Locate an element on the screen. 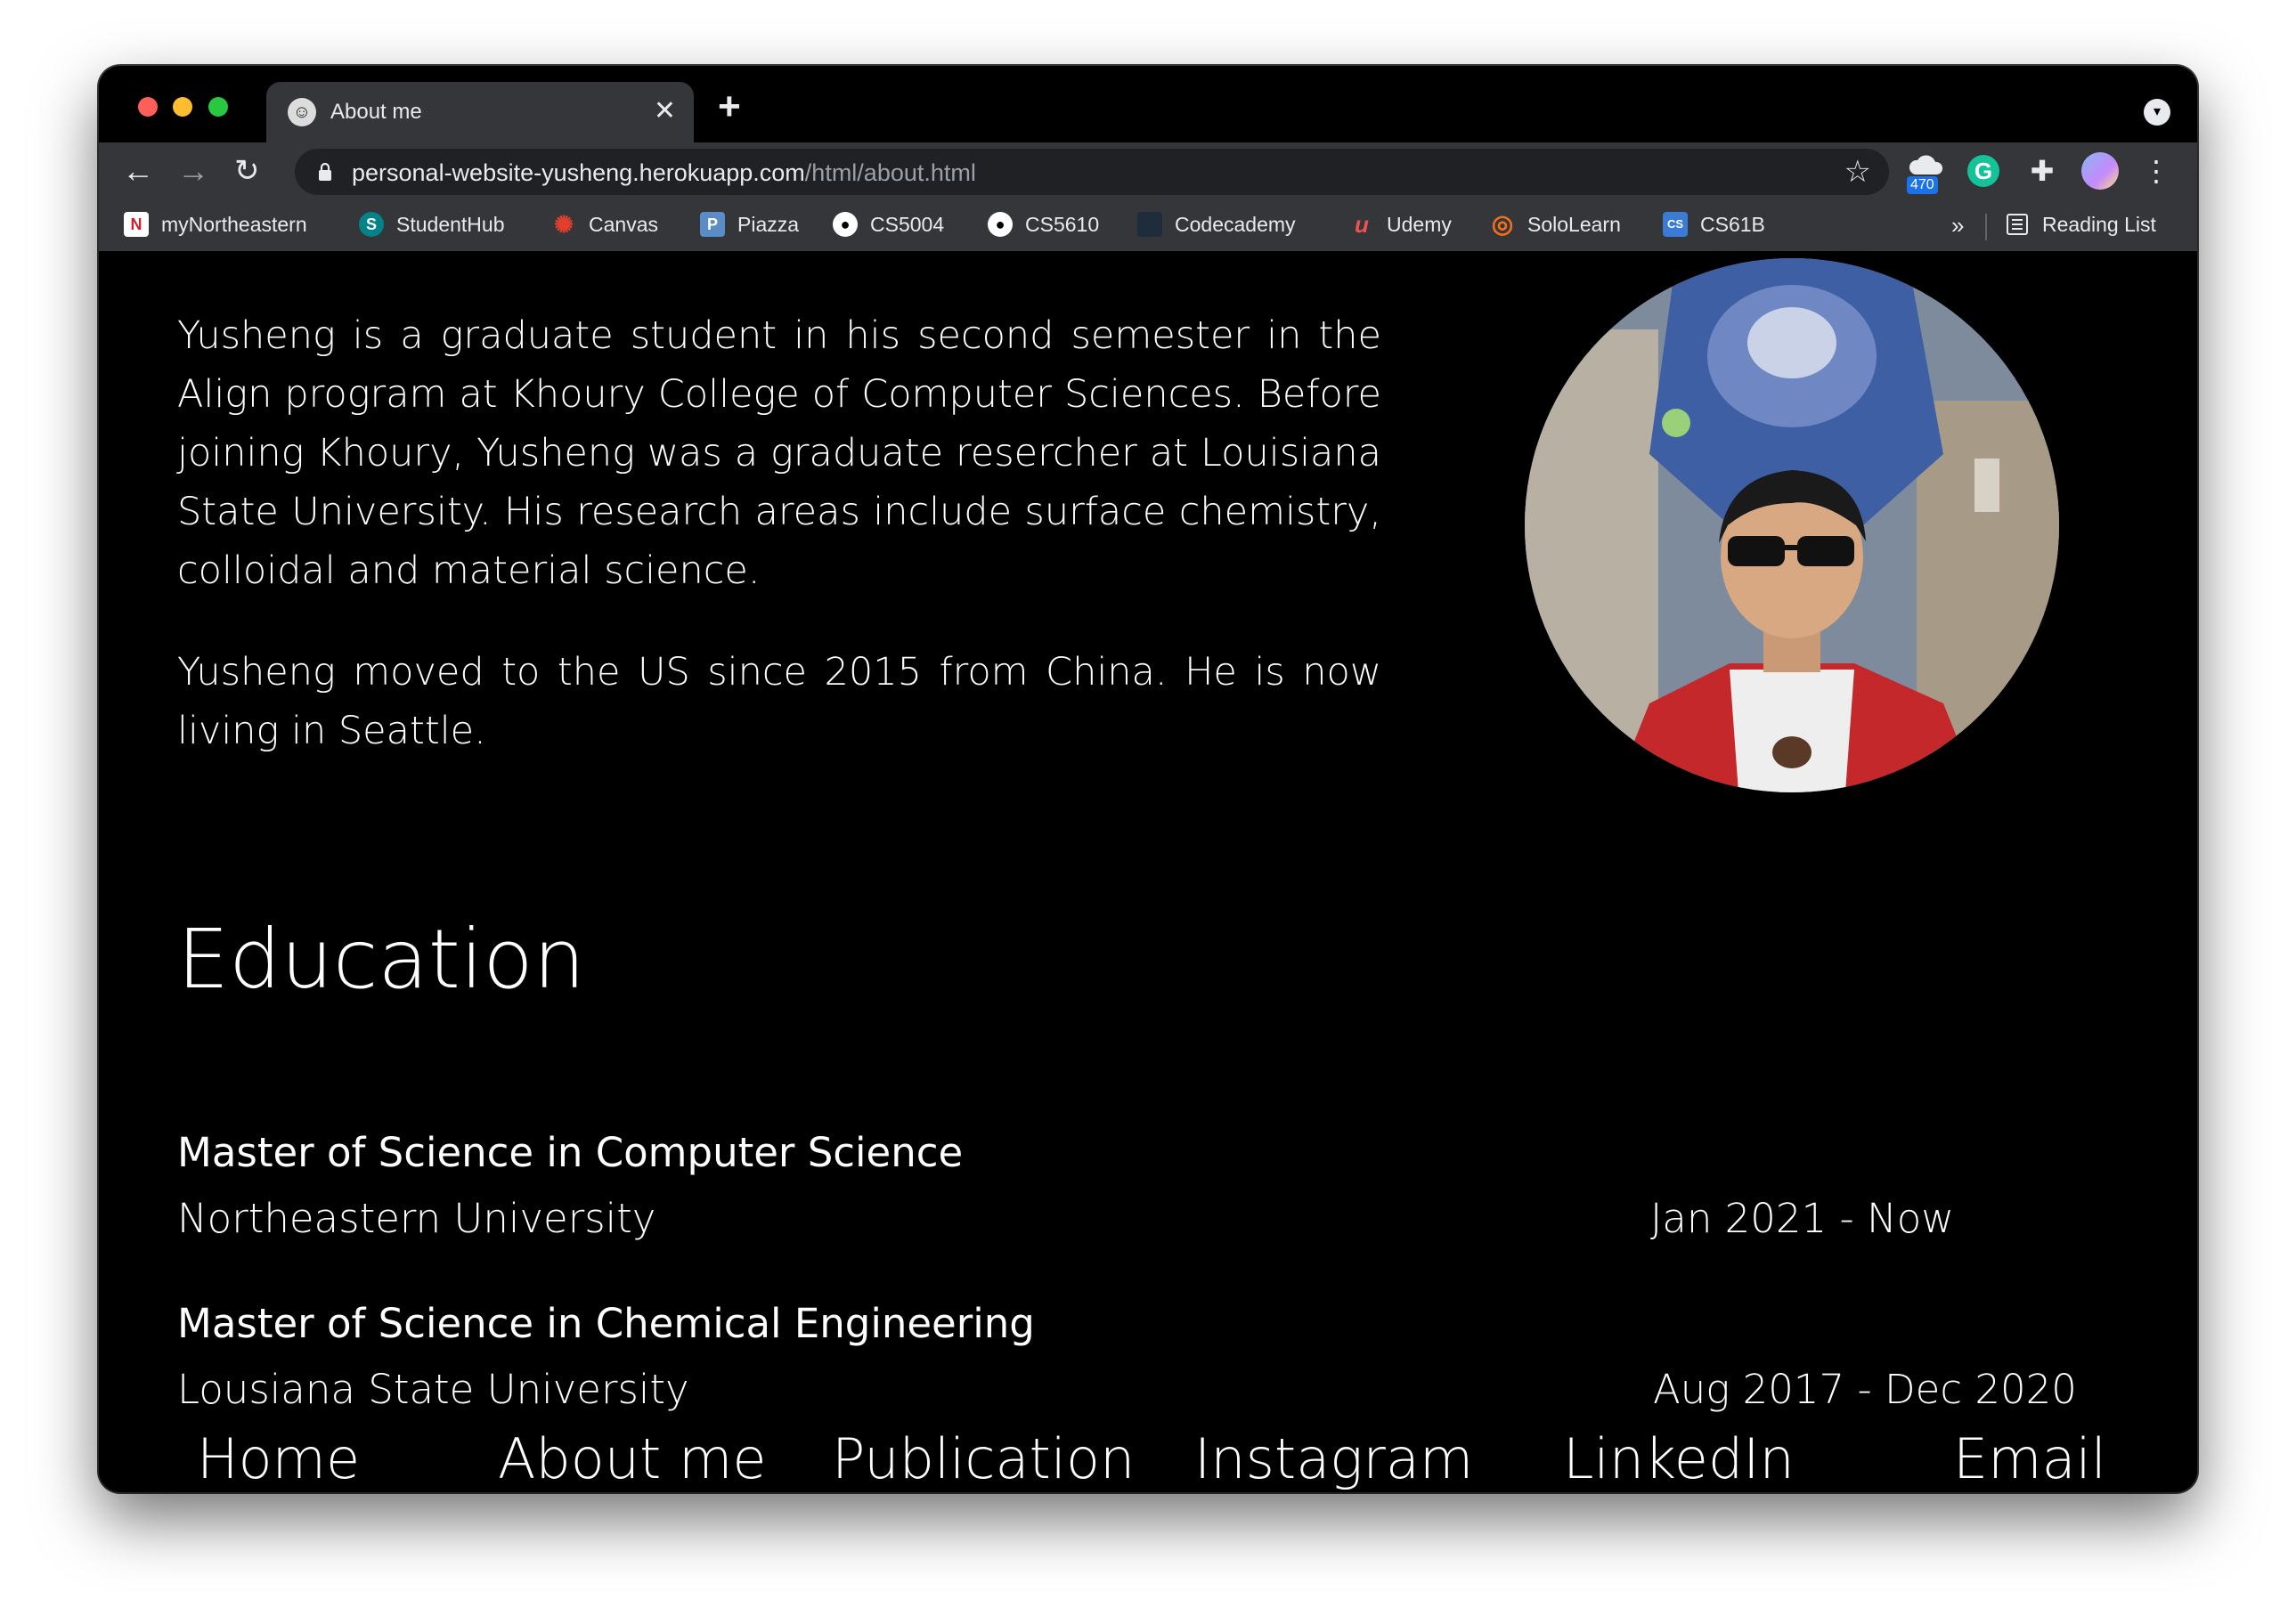 The height and width of the screenshot is (1624, 2296). nav-link-instagram: Instagram is located at coordinates (1333, 1458).